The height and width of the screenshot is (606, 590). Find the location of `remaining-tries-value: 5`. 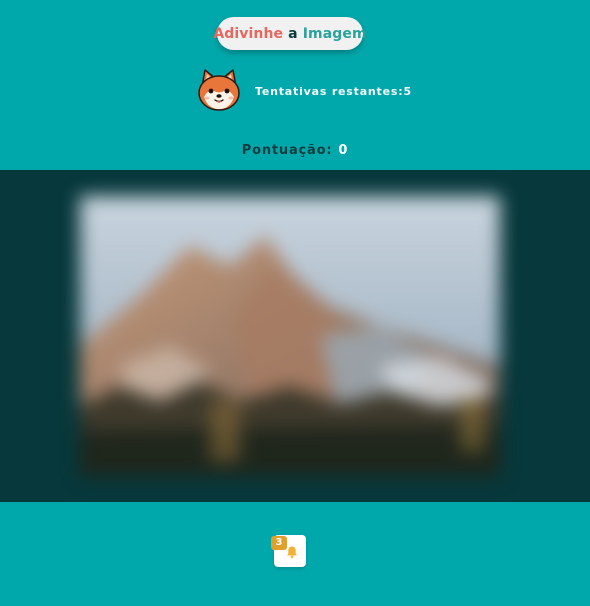

remaining-tries-value: 5 is located at coordinates (407, 91).